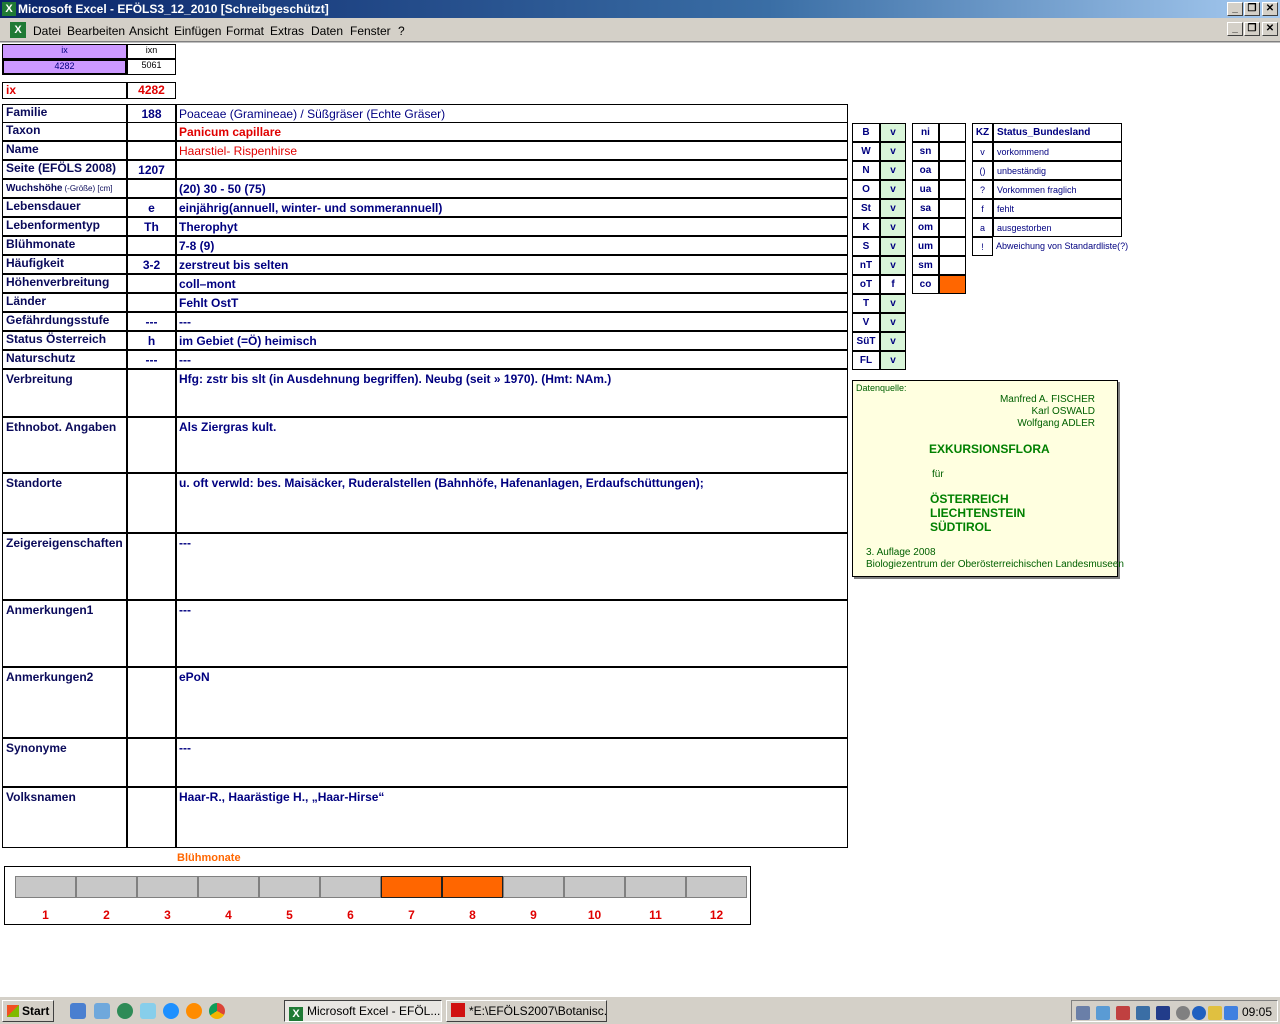  Describe the element at coordinates (151, 340) in the screenshot. I see `row-code: h` at that location.